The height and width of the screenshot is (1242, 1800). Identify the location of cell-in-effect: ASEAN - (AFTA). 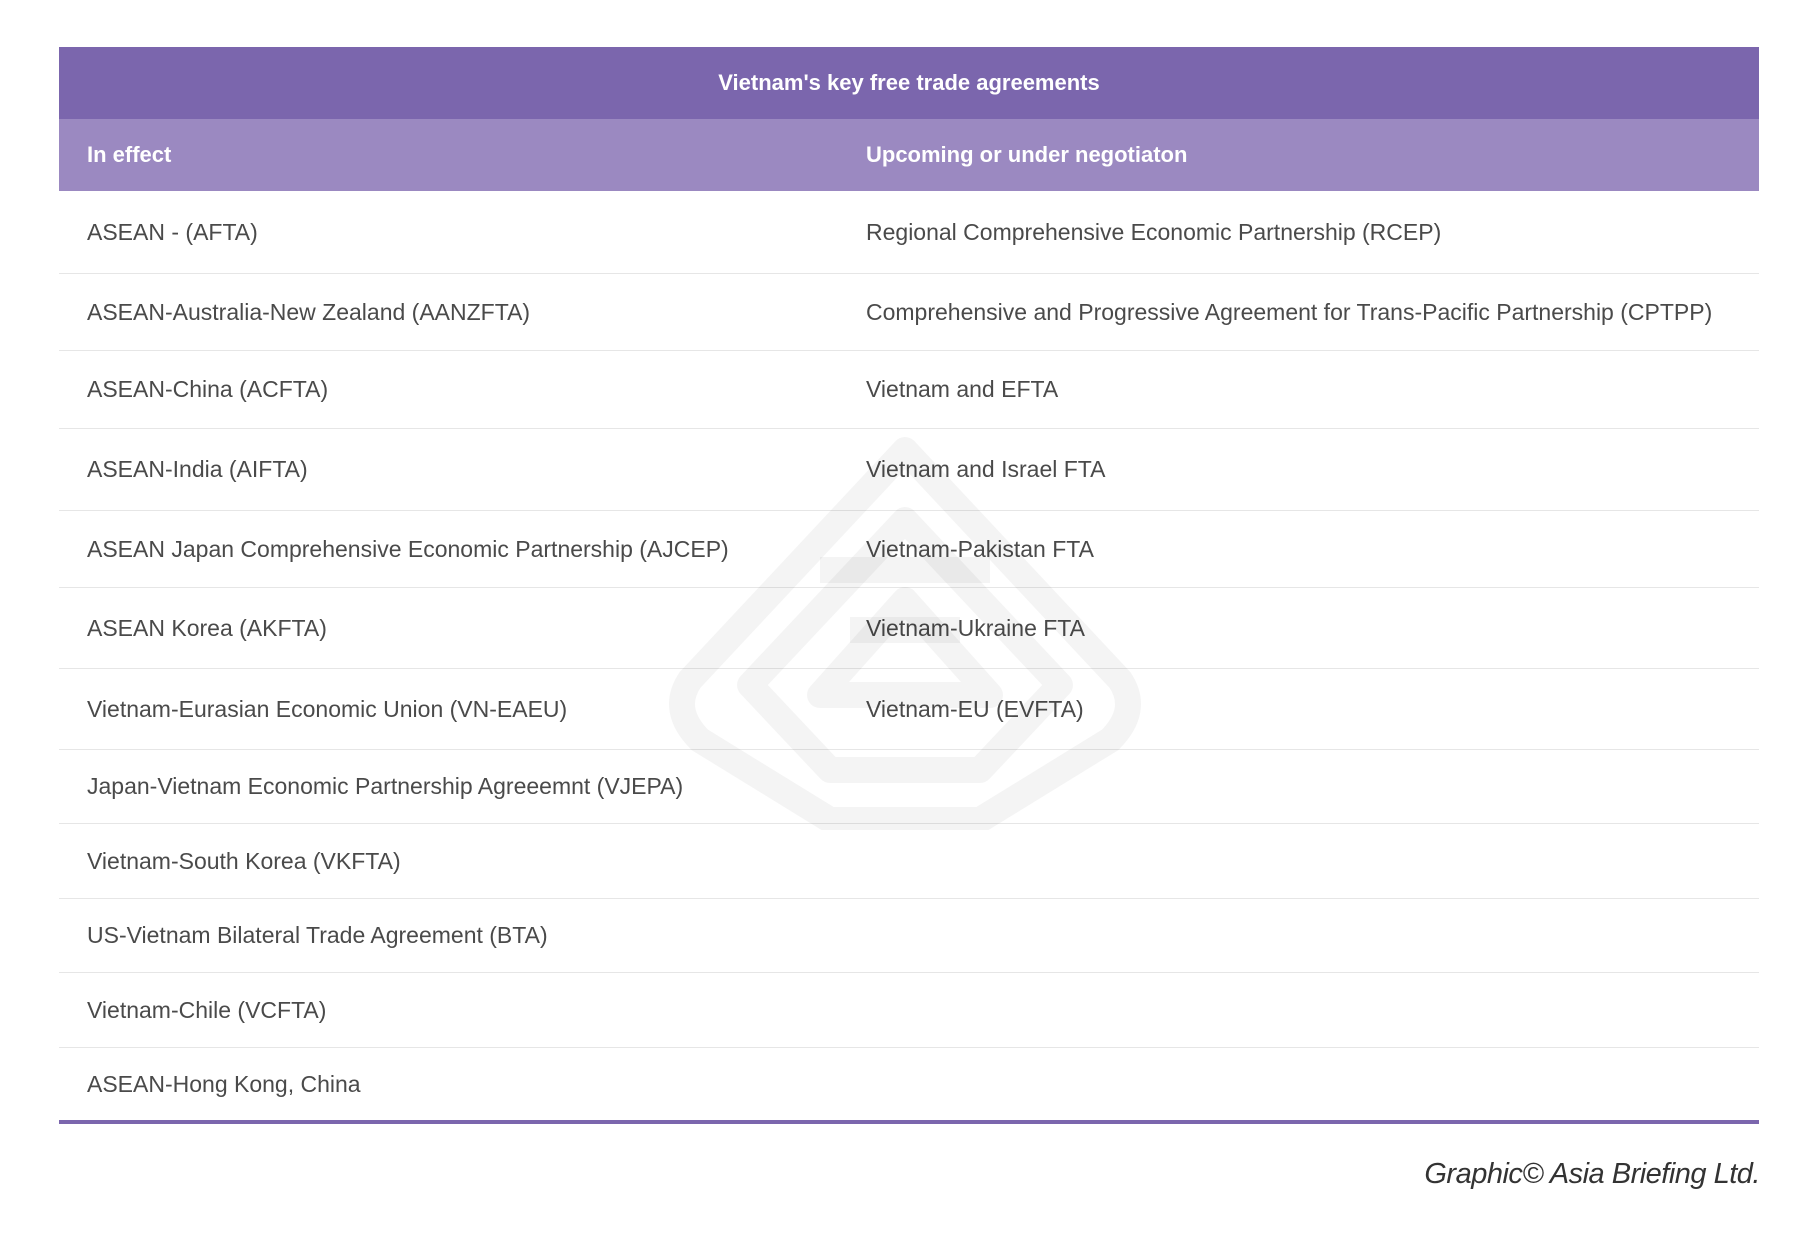
(172, 231).